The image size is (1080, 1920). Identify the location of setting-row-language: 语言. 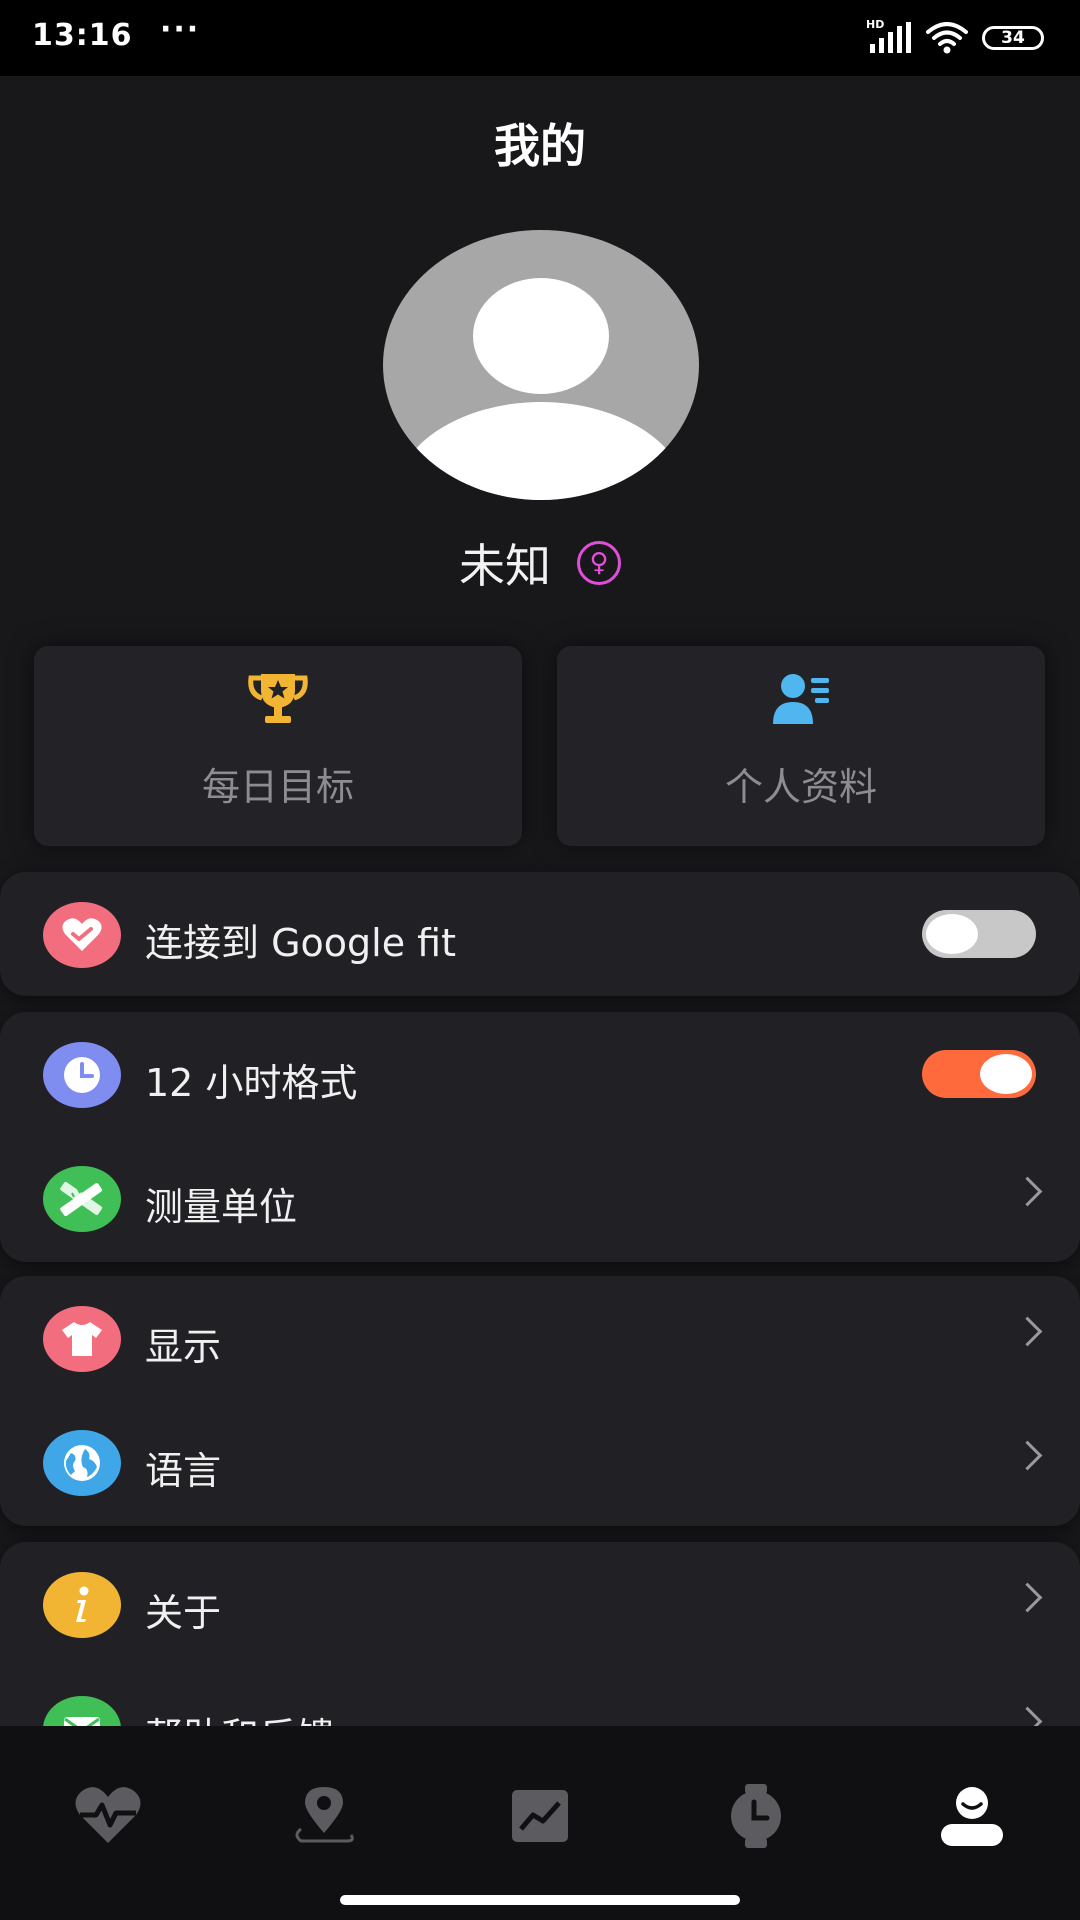
(540, 1462).